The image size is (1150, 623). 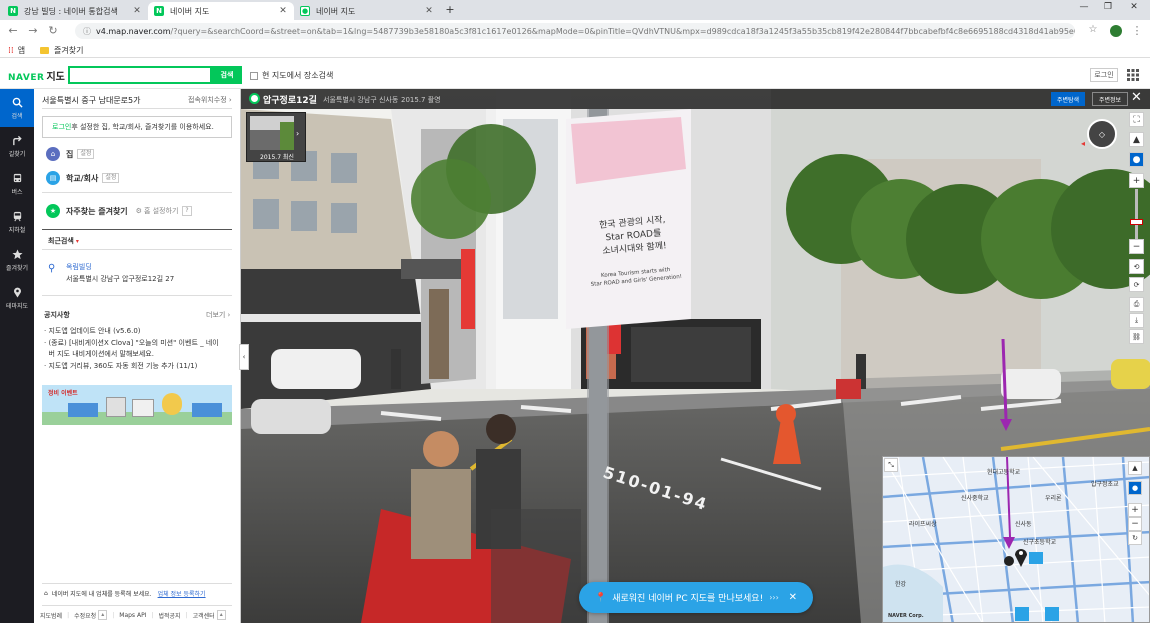 I want to click on link-icon: ⛓, so click(x=1136, y=336).